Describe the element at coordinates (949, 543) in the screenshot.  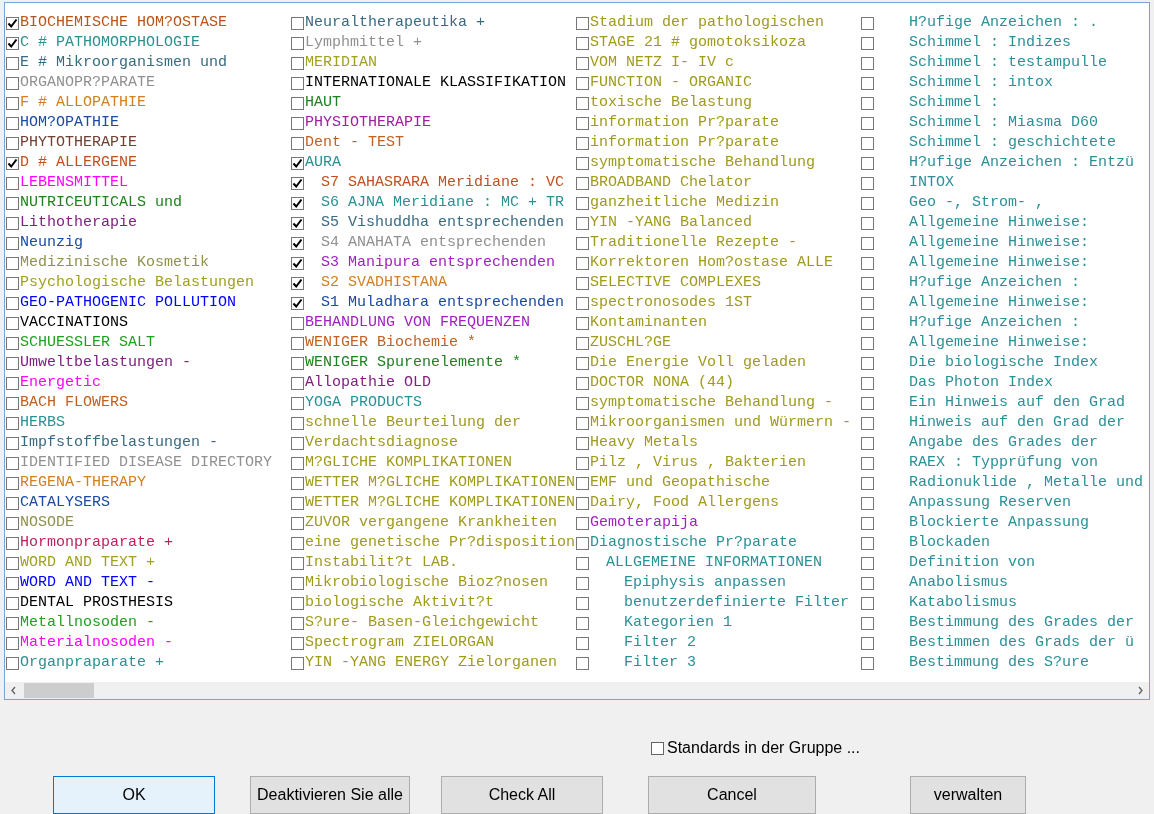
I see `list-item-label: Blockaden` at that location.